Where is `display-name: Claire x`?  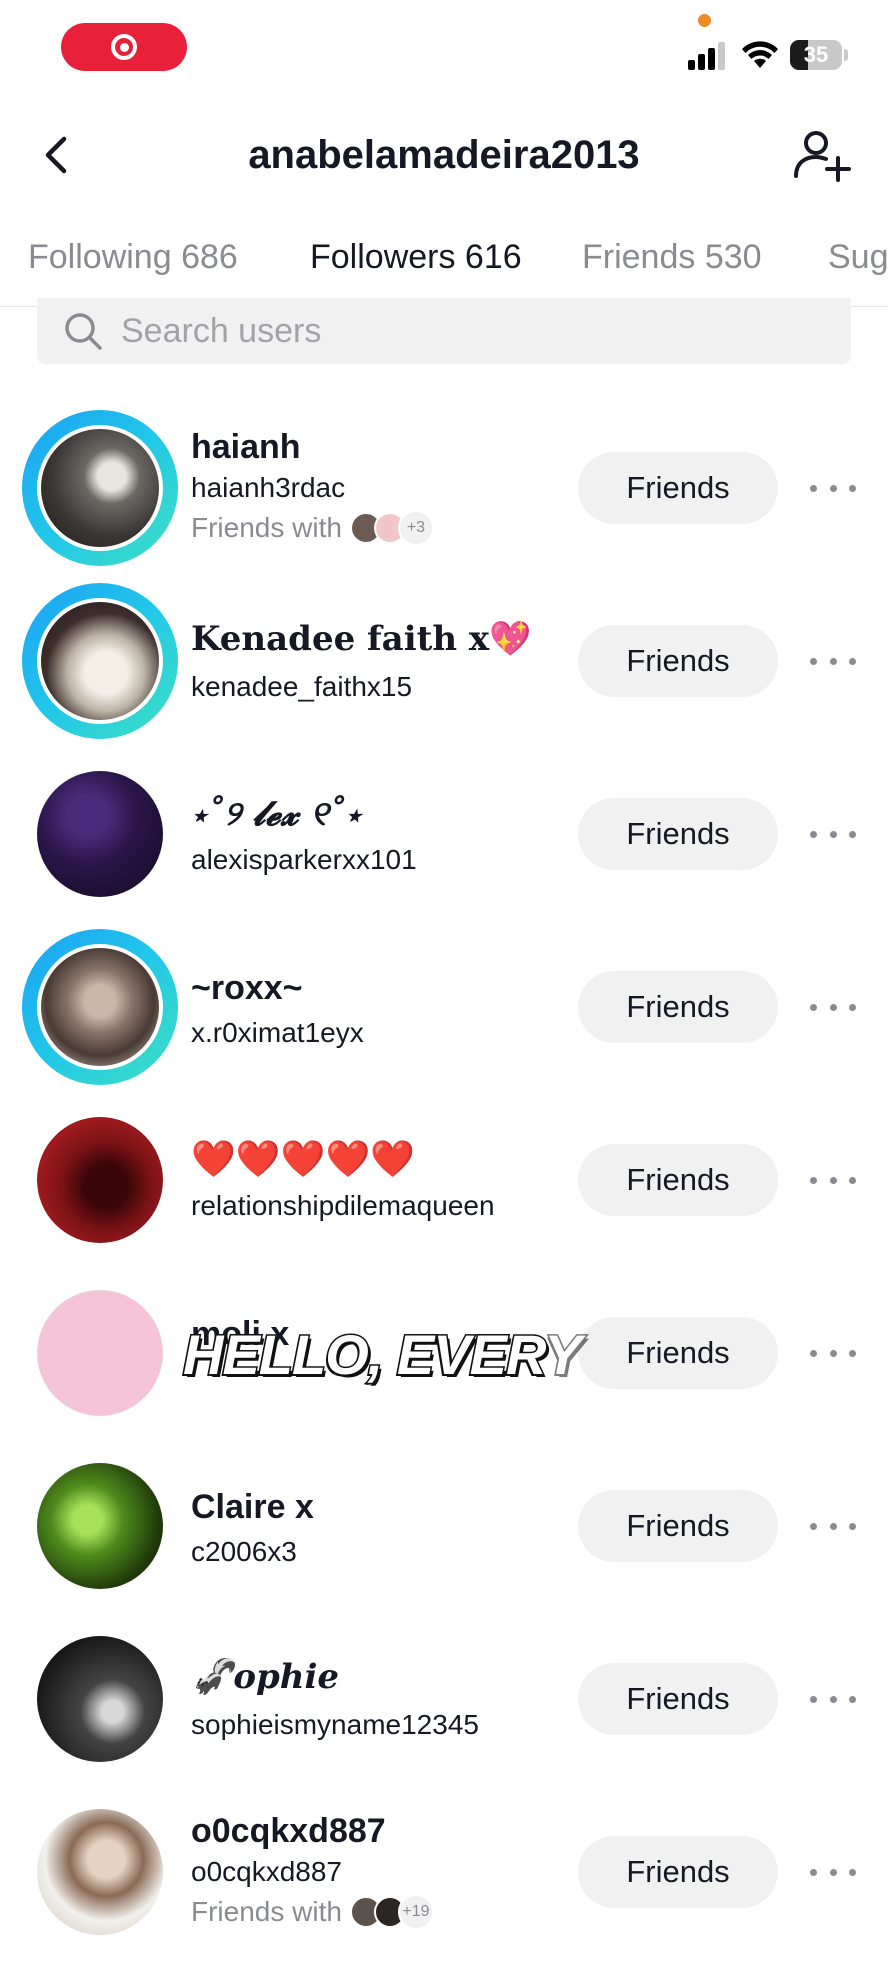 display-name: Claire x is located at coordinates (252, 1507).